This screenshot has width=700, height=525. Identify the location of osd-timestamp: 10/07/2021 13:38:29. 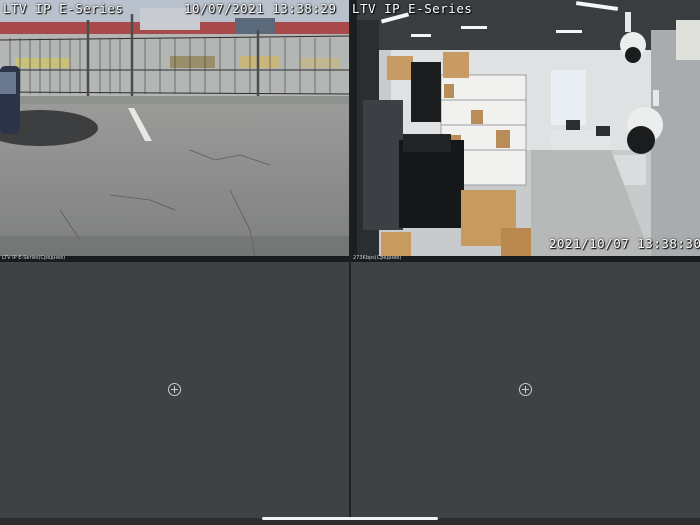
(260, 8).